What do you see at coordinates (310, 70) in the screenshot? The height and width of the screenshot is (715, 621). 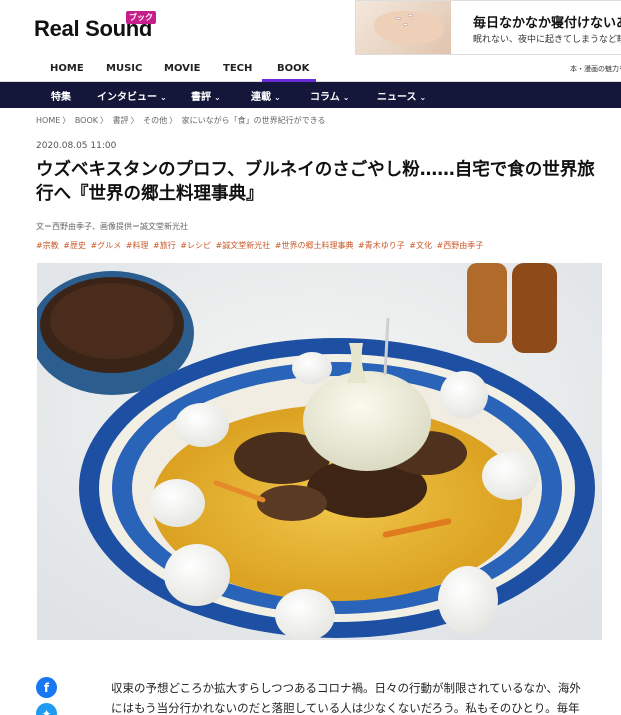 I see `category-nav: HOME MUSIC MOVIE TECH BOOK 本・漫画の魅力を伝える` at bounding box center [310, 70].